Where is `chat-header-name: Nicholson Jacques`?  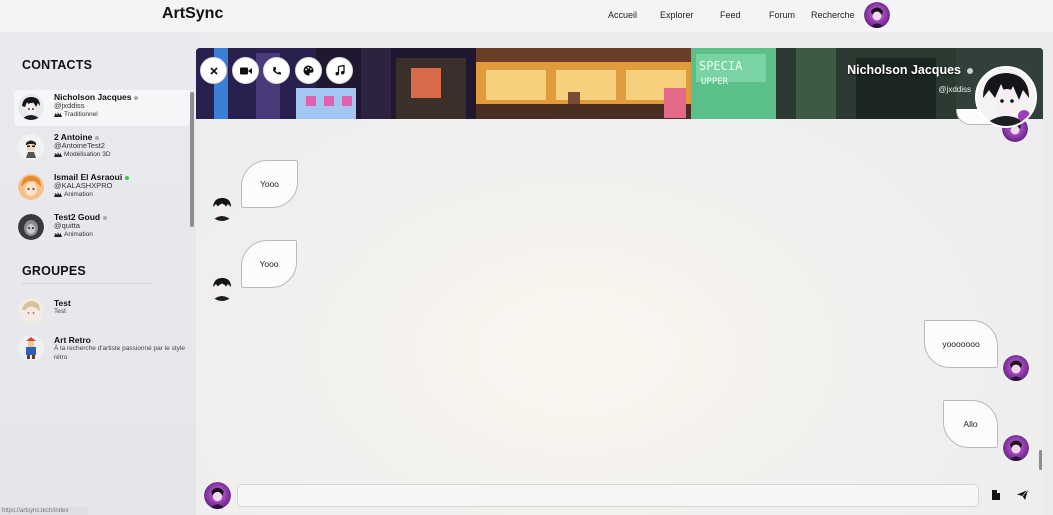 chat-header-name: Nicholson Jacques is located at coordinates (910, 70).